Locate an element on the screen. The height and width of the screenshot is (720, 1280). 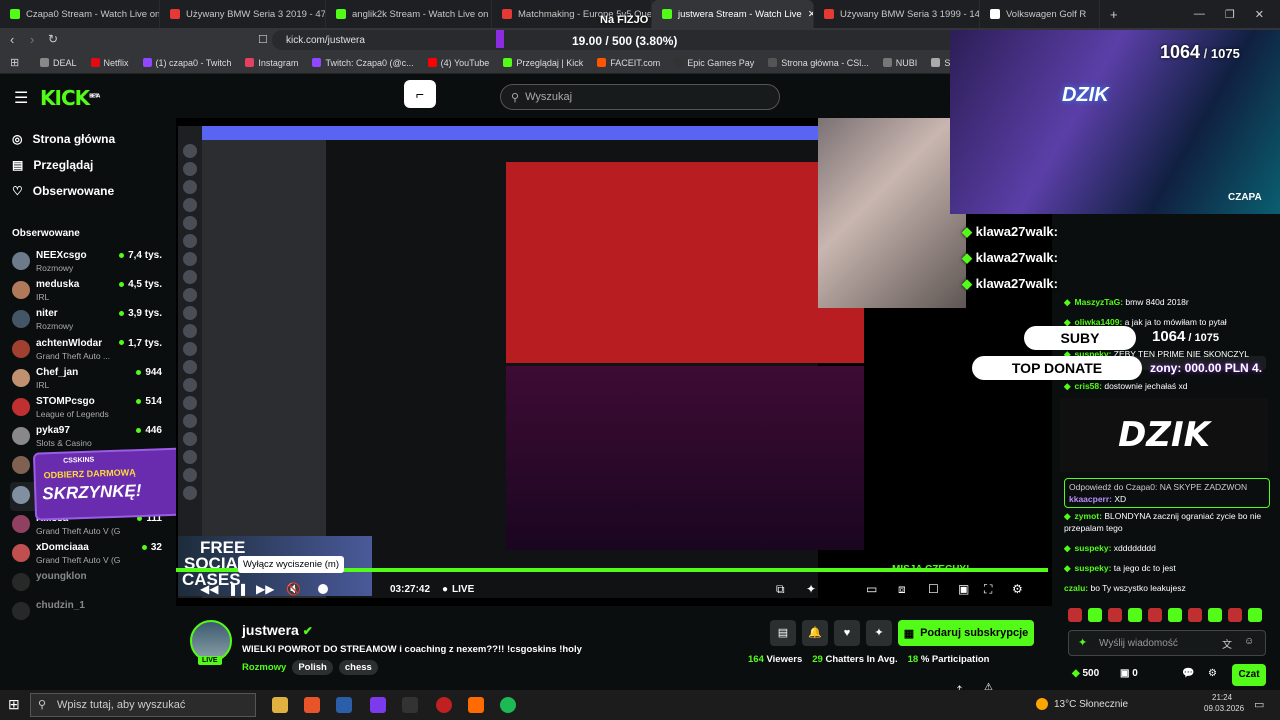
brave-icon is located at coordinates (312, 705).